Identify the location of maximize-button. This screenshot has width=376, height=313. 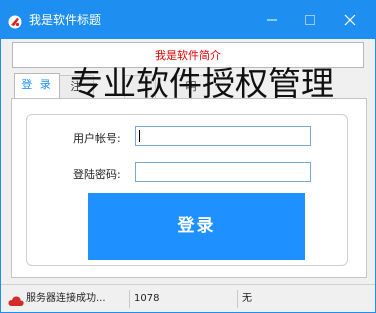
(310, 20).